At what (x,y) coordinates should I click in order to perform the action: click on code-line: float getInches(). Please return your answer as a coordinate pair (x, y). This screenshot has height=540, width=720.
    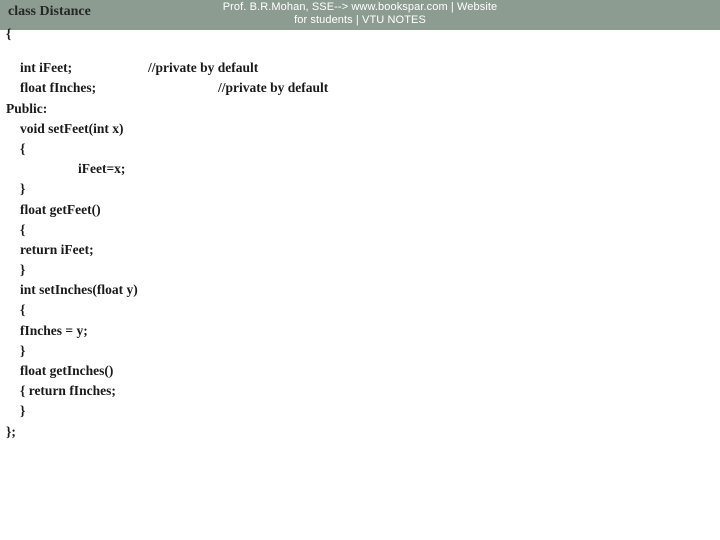
    Looking at the image, I should click on (360, 371).